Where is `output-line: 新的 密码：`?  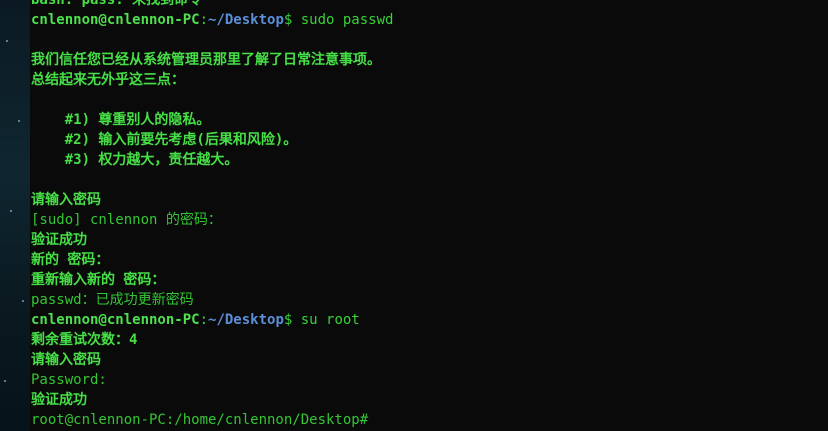
output-line: 新的 密码： is located at coordinates (70, 260).